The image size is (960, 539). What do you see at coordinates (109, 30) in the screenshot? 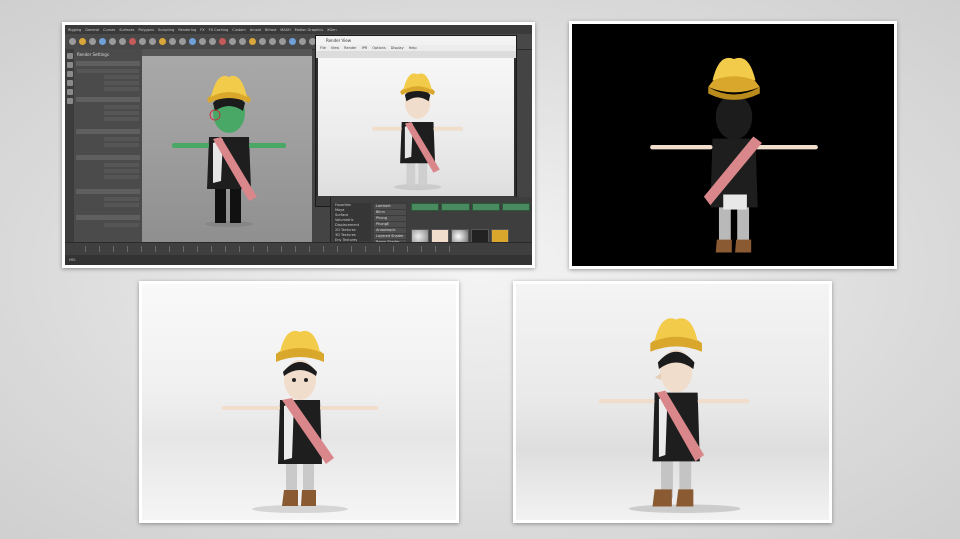
I see `menu-item: Curves` at bounding box center [109, 30].